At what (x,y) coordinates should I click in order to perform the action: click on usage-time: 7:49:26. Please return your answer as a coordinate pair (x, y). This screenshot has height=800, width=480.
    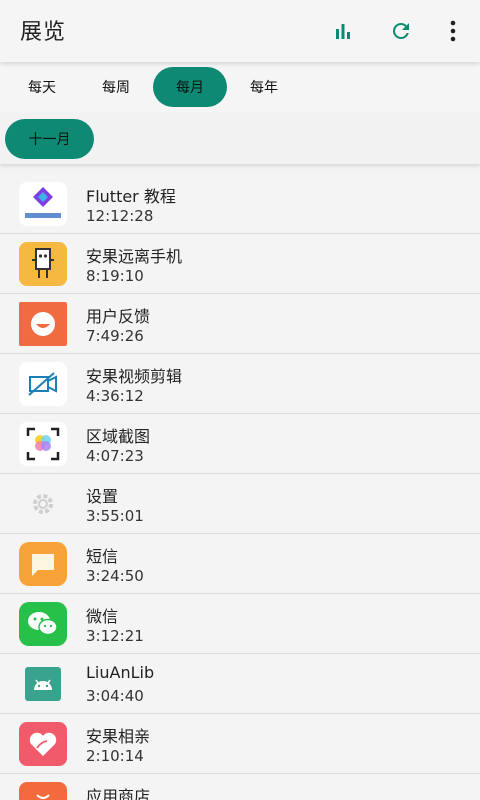
    Looking at the image, I should click on (115, 336).